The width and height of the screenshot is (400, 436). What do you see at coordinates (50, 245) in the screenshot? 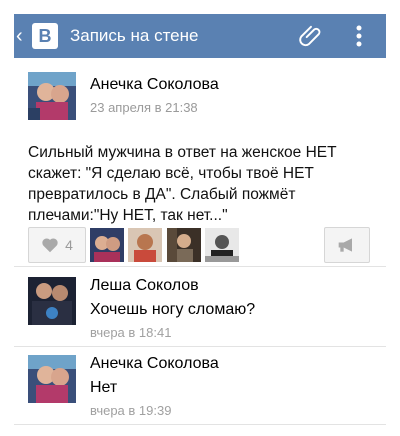
I see `heart-icon` at bounding box center [50, 245].